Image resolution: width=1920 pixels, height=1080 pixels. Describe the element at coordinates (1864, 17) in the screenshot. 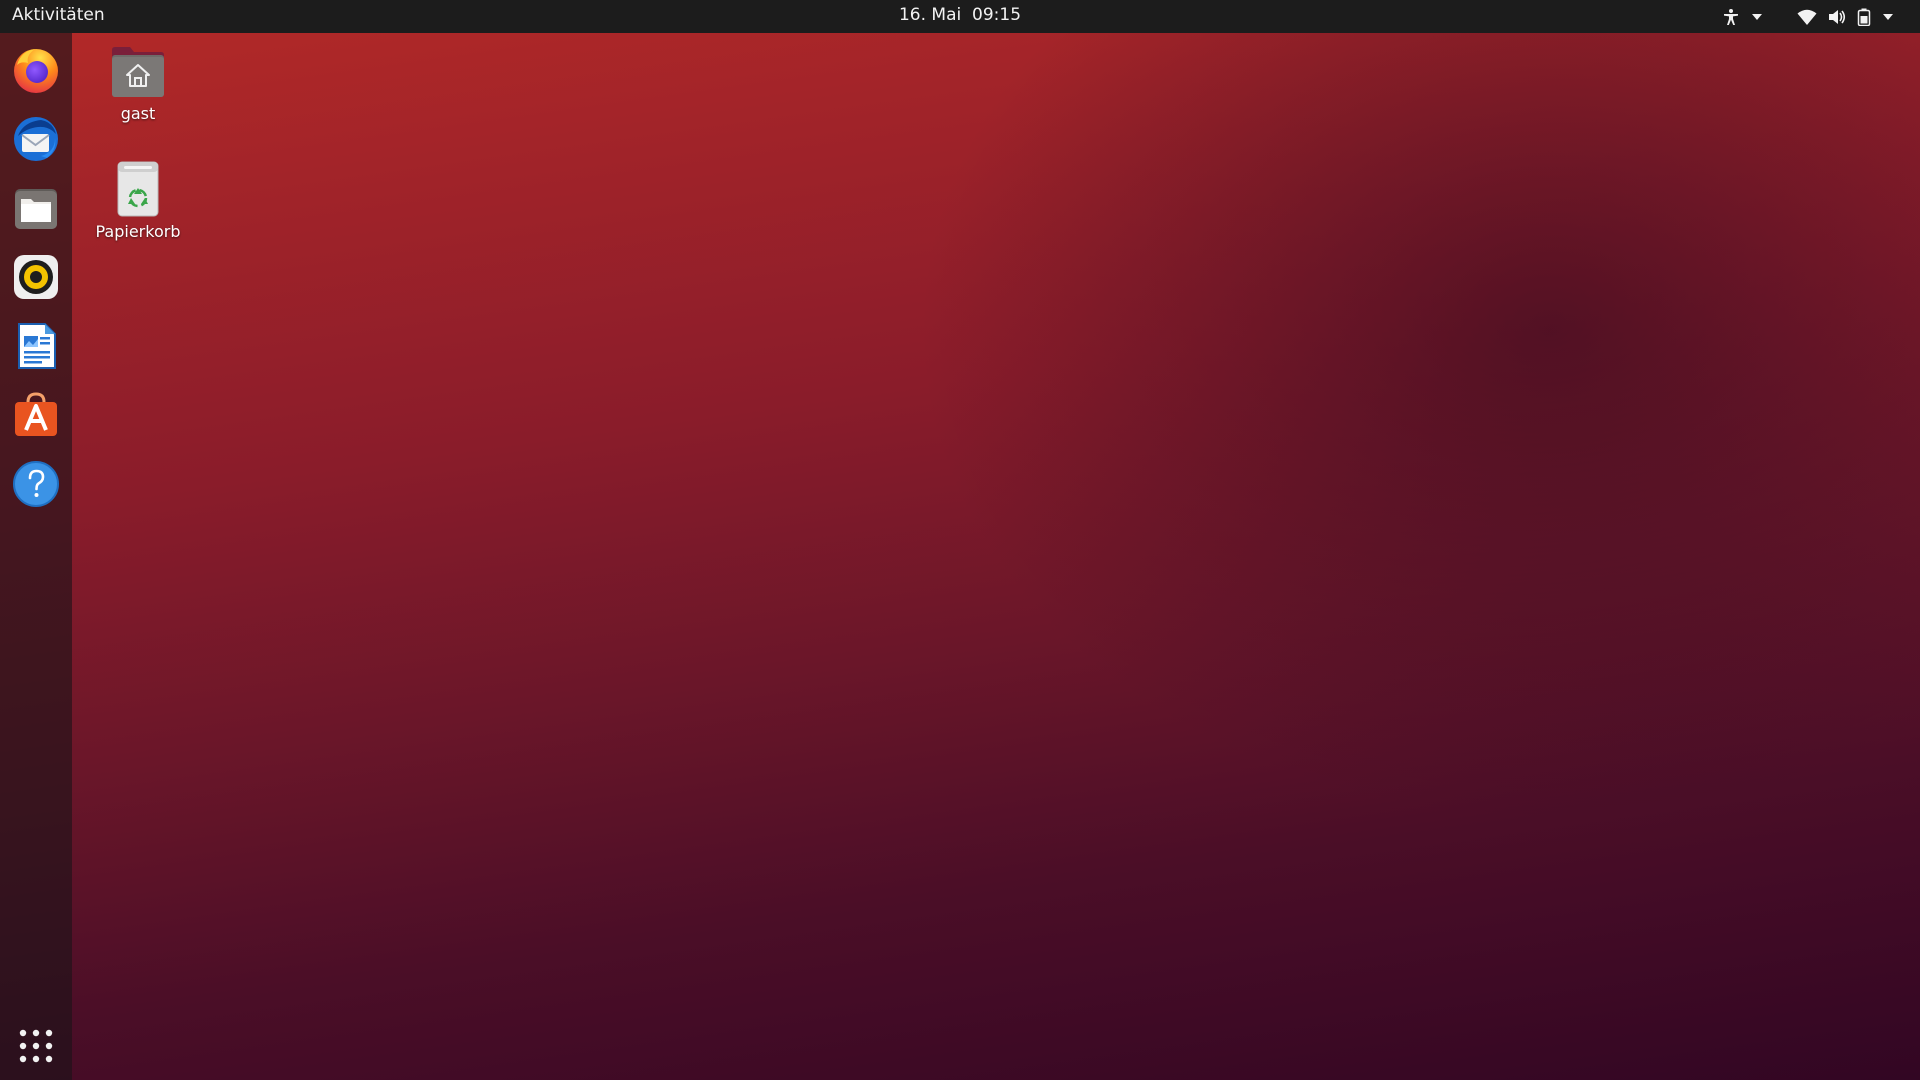

I see `battery-icon` at that location.